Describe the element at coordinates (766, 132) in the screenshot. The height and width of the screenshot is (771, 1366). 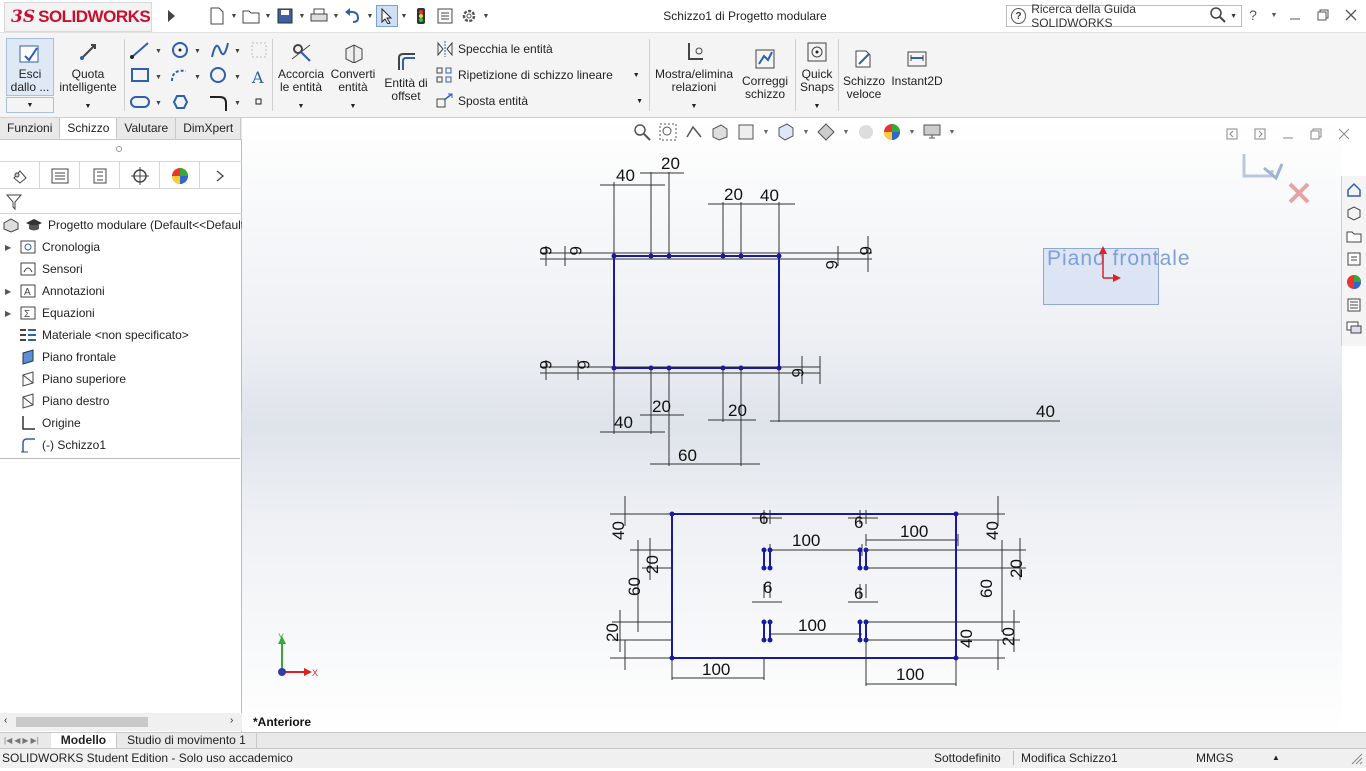
I see `view-dropdown-icon: ▼` at that location.